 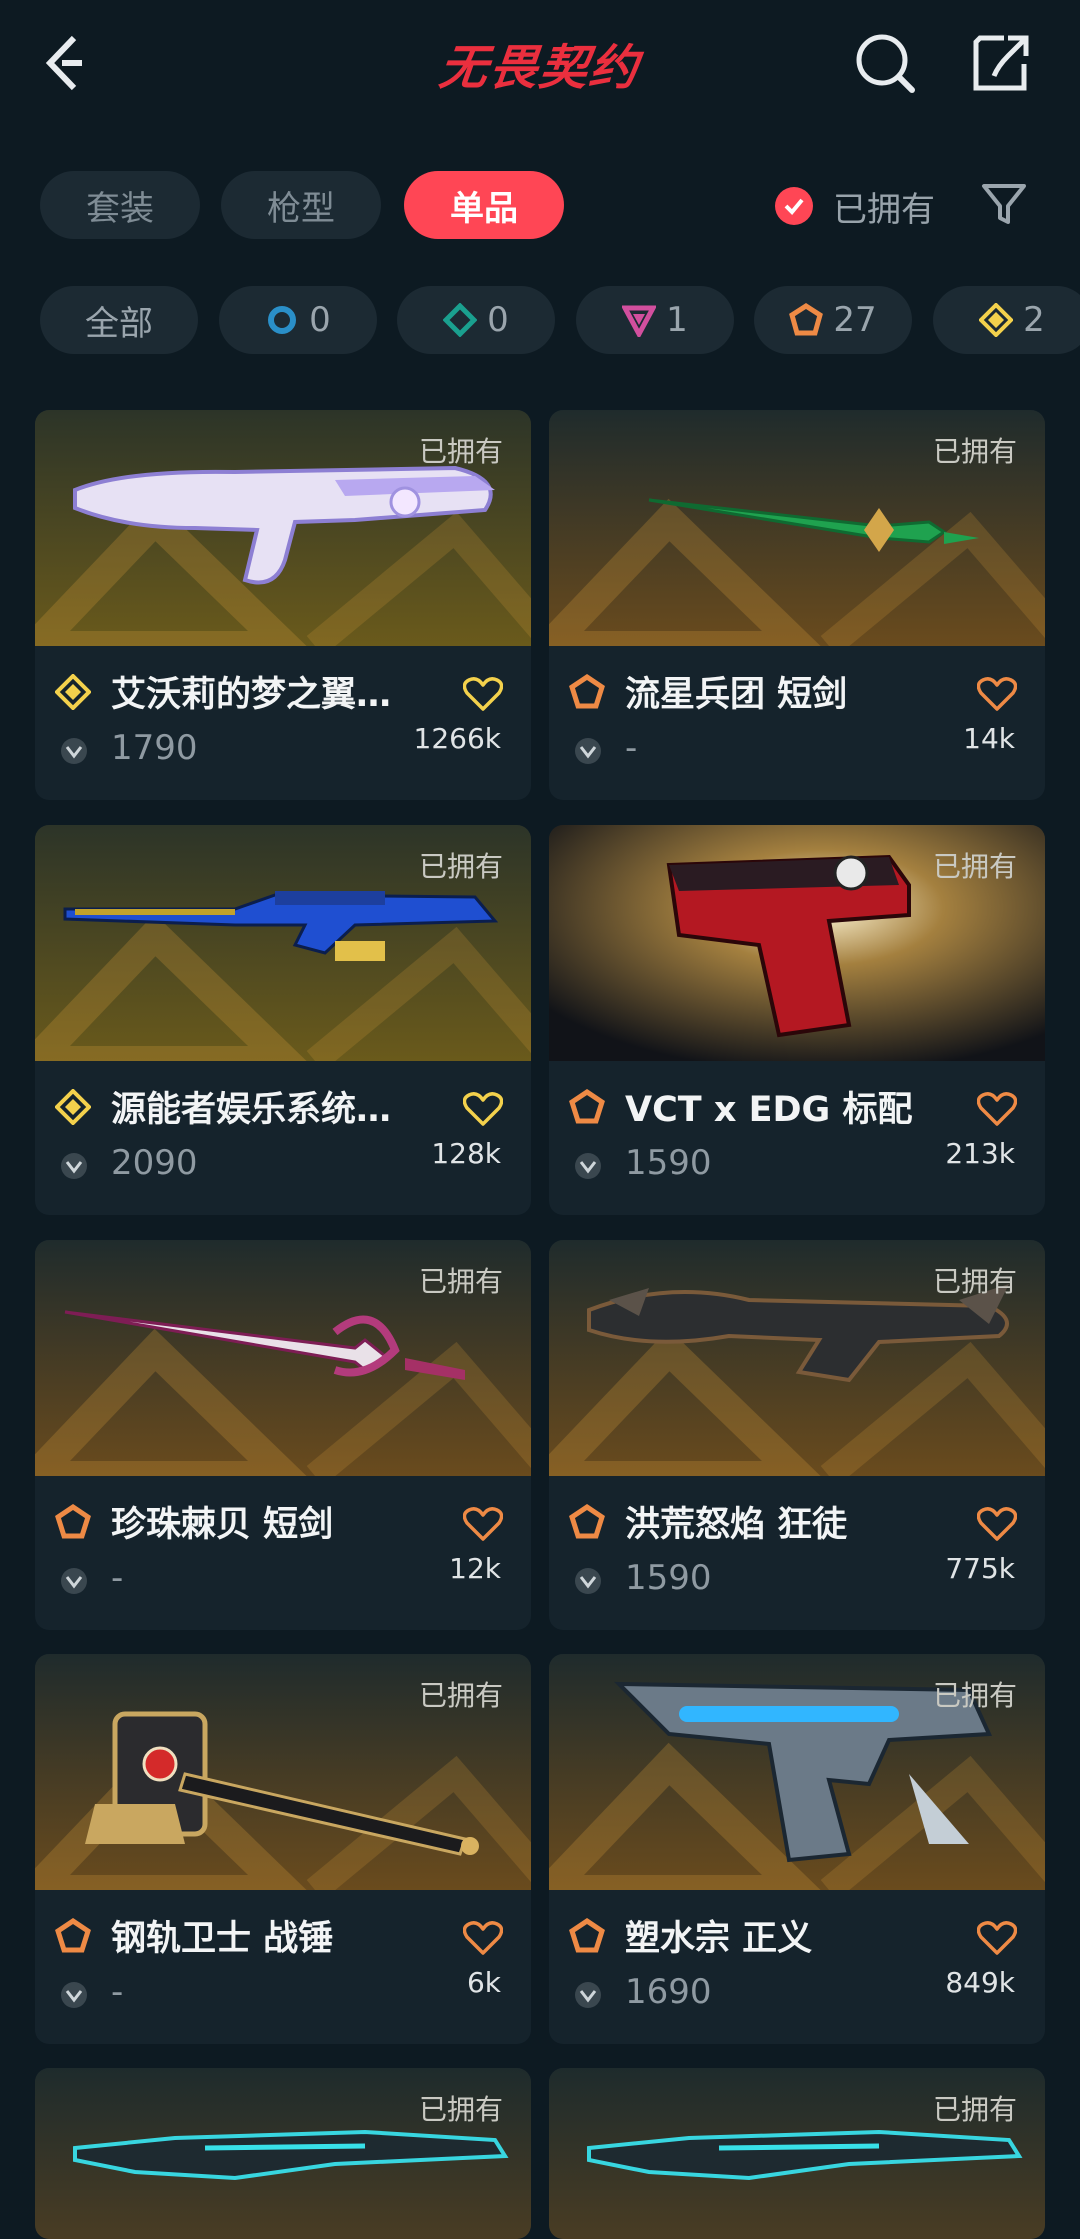 I want to click on share-icon, so click(x=1001, y=63).